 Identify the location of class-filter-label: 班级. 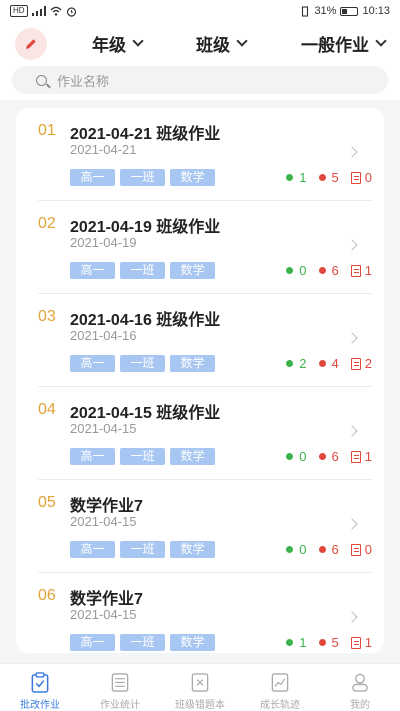
(213, 45).